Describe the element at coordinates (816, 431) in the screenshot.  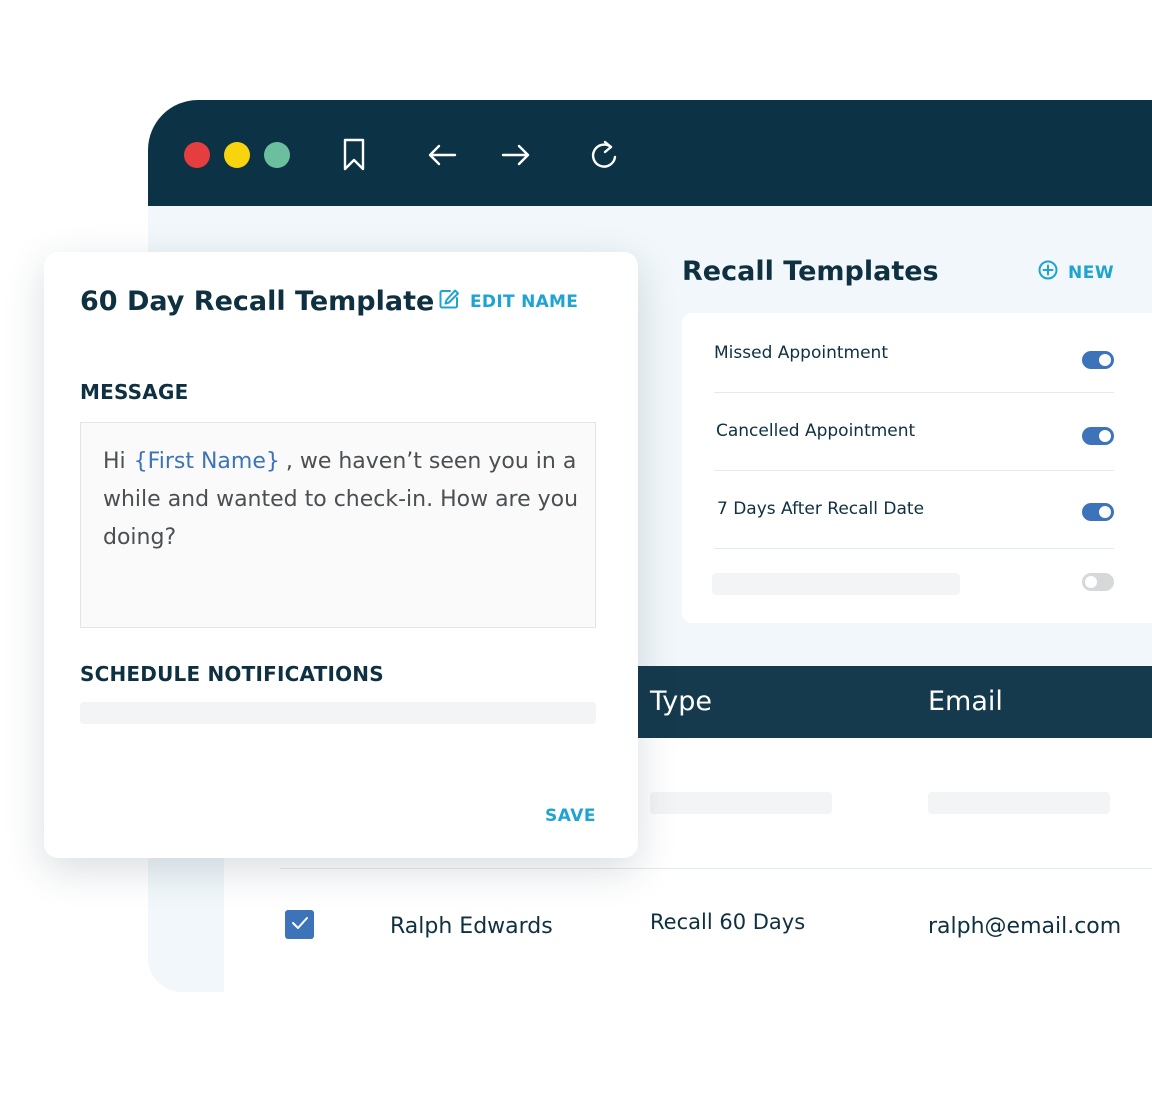
I see `template-label: Cancelled Appointment` at that location.